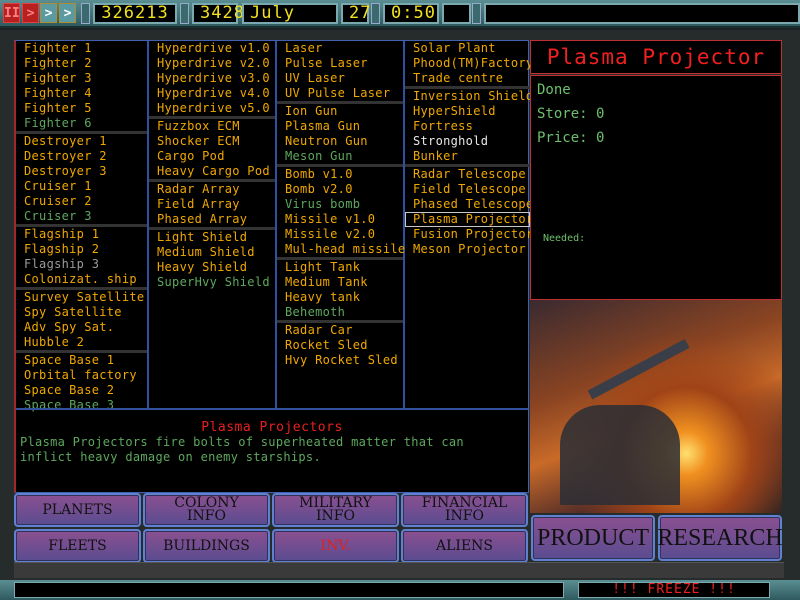  I want to click on inventory-item: Heavy Shield, so click(212, 267).